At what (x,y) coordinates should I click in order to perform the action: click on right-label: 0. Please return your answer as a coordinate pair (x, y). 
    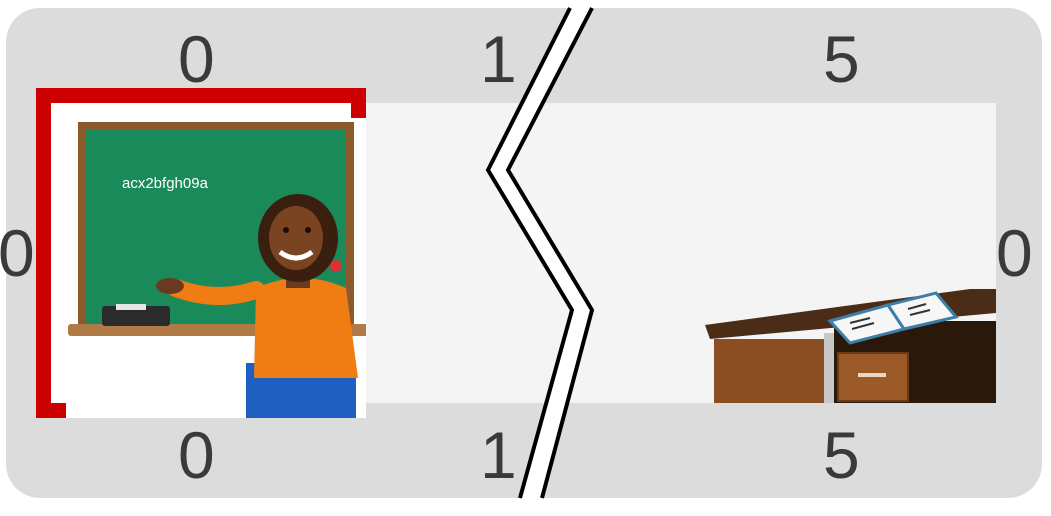
    Looking at the image, I should click on (1014, 253).